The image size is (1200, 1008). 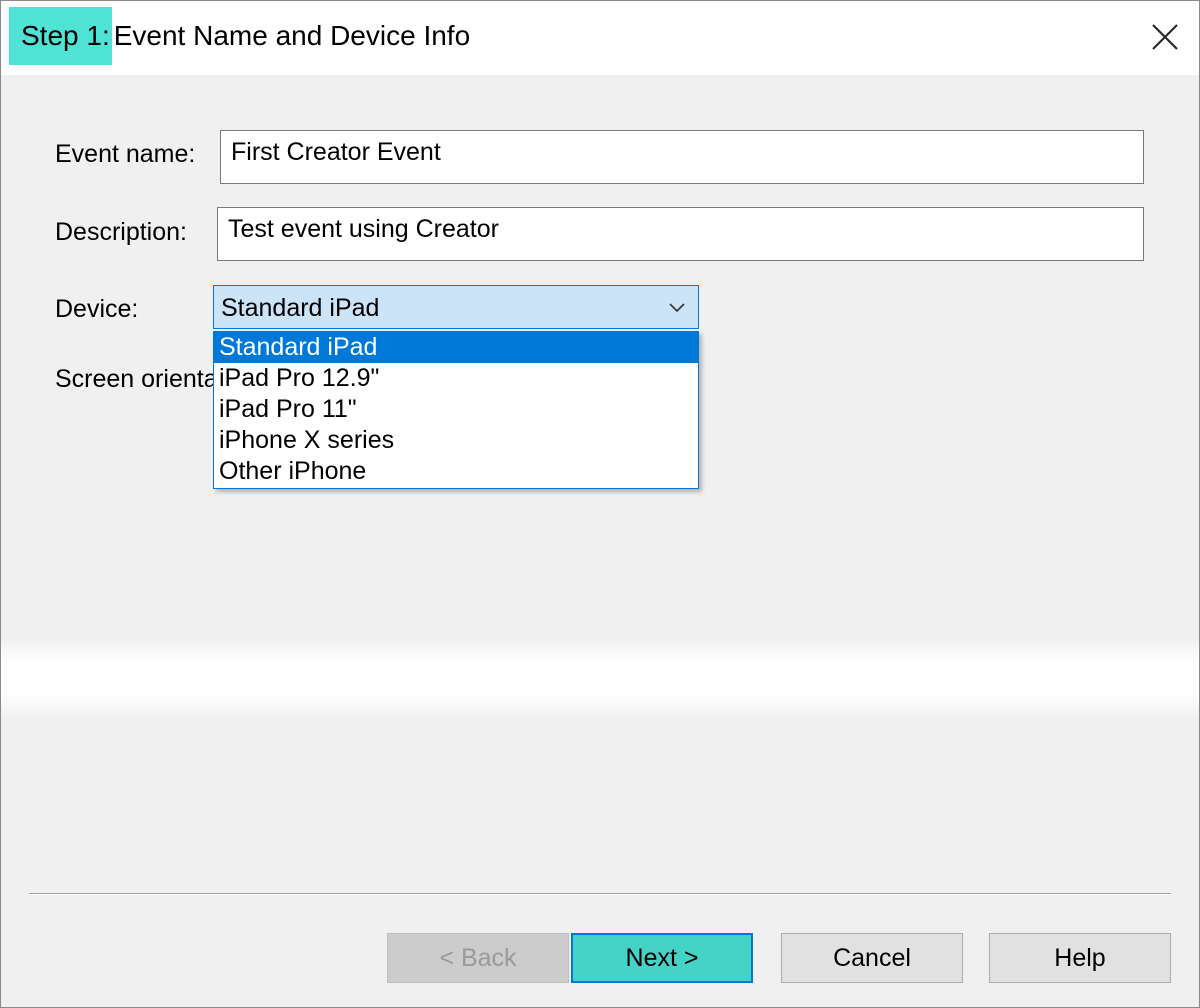 What do you see at coordinates (300, 308) in the screenshot?
I see `device-selected-value: Standard iPad` at bounding box center [300, 308].